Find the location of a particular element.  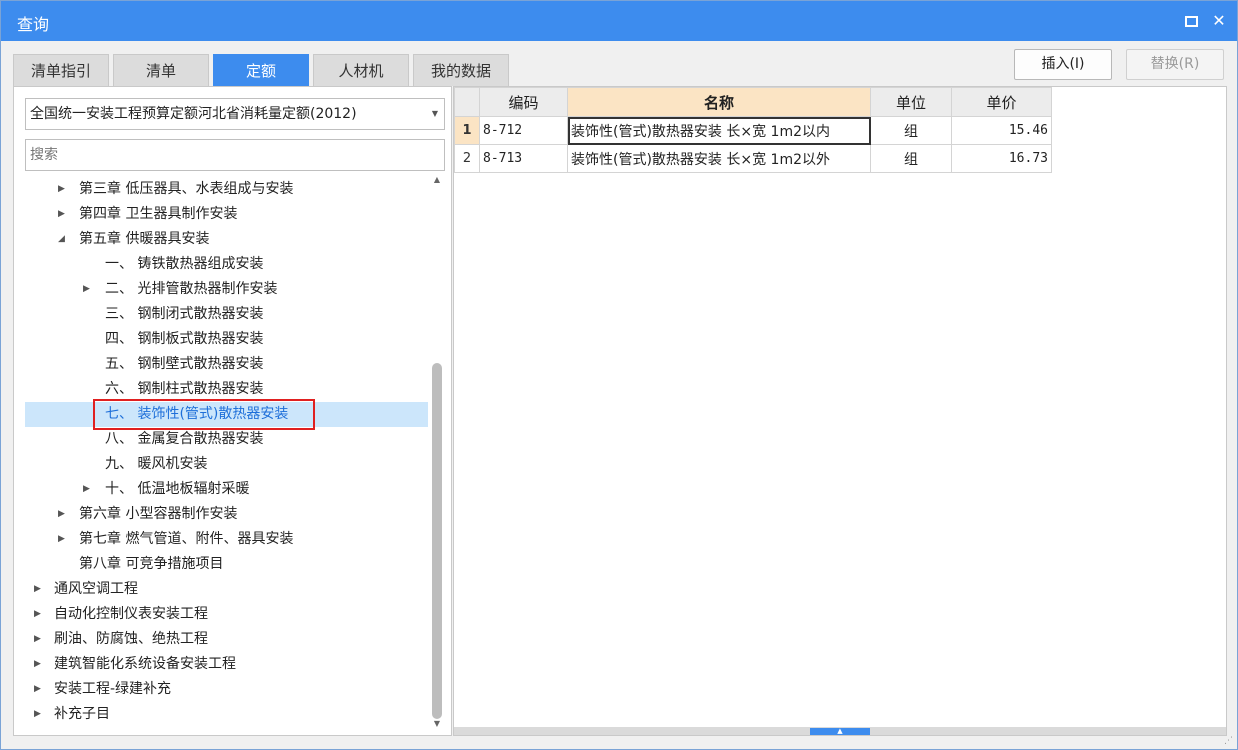

tab-quota: 定额 is located at coordinates (261, 70).